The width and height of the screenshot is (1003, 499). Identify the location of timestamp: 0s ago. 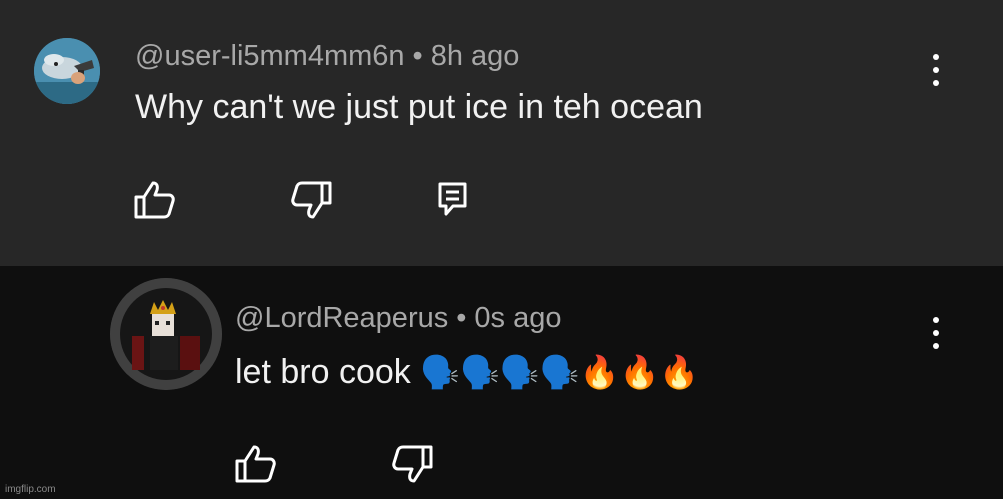
(517, 318).